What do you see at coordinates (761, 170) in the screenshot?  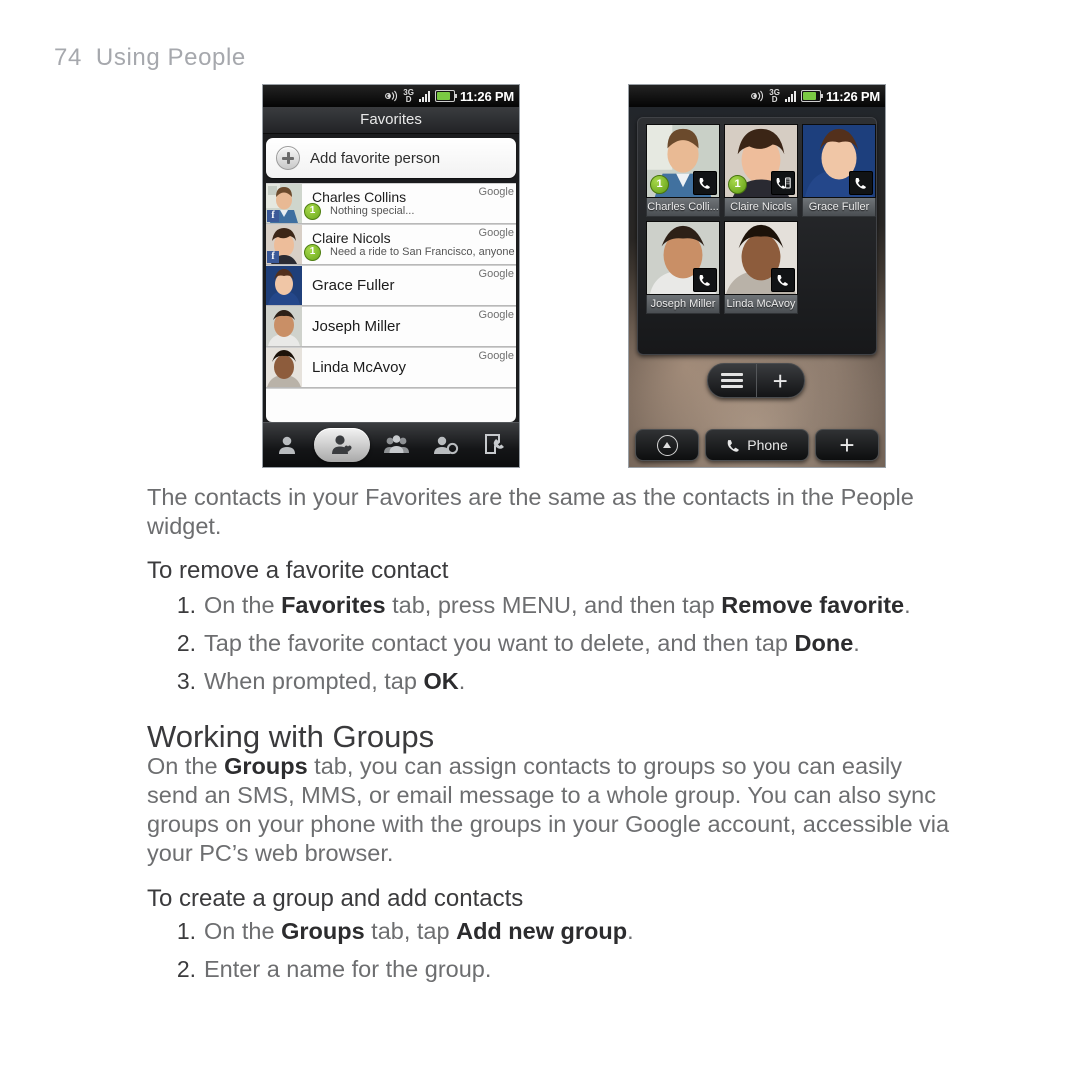 I see `widget-tile: 1 Claire Nicols` at bounding box center [761, 170].